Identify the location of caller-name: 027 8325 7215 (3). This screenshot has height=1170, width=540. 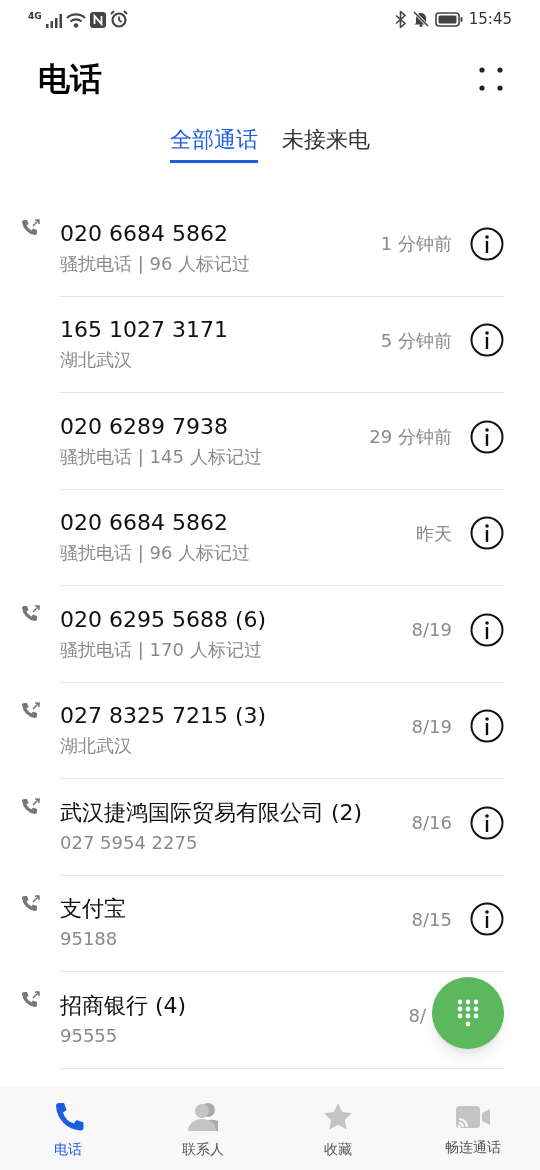
(164, 716).